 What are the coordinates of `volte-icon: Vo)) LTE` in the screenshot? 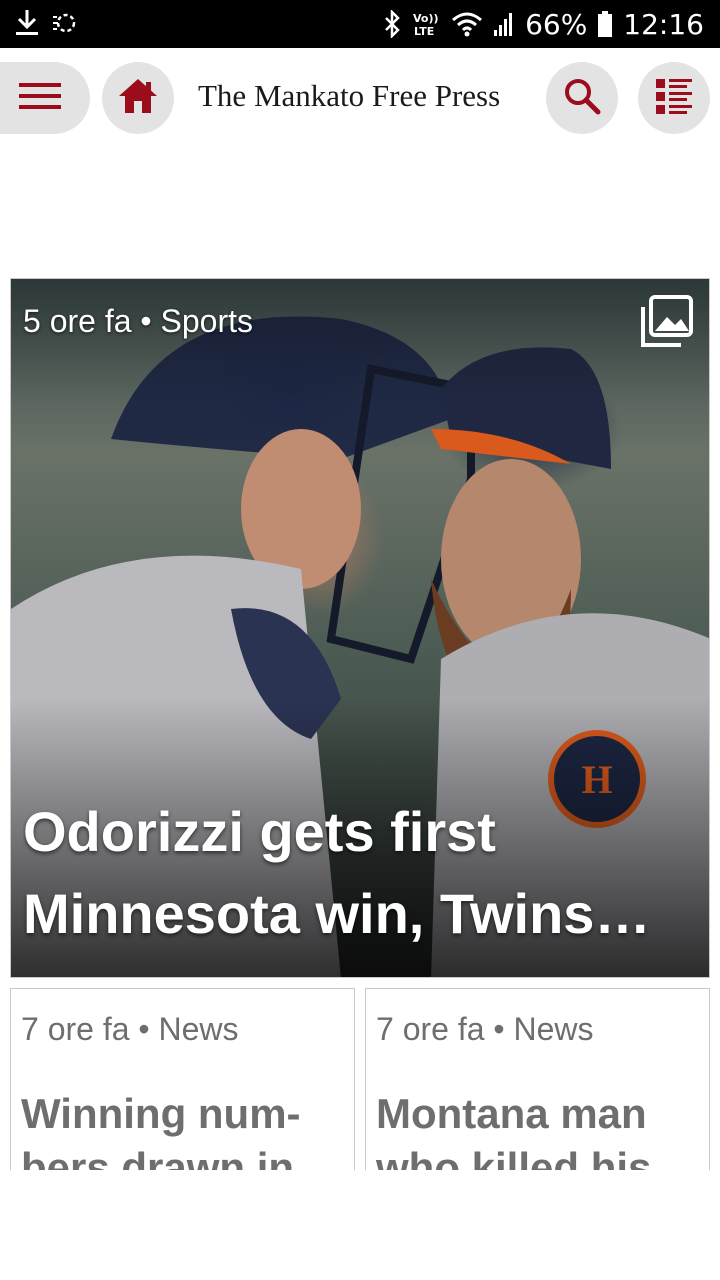 It's located at (426, 24).